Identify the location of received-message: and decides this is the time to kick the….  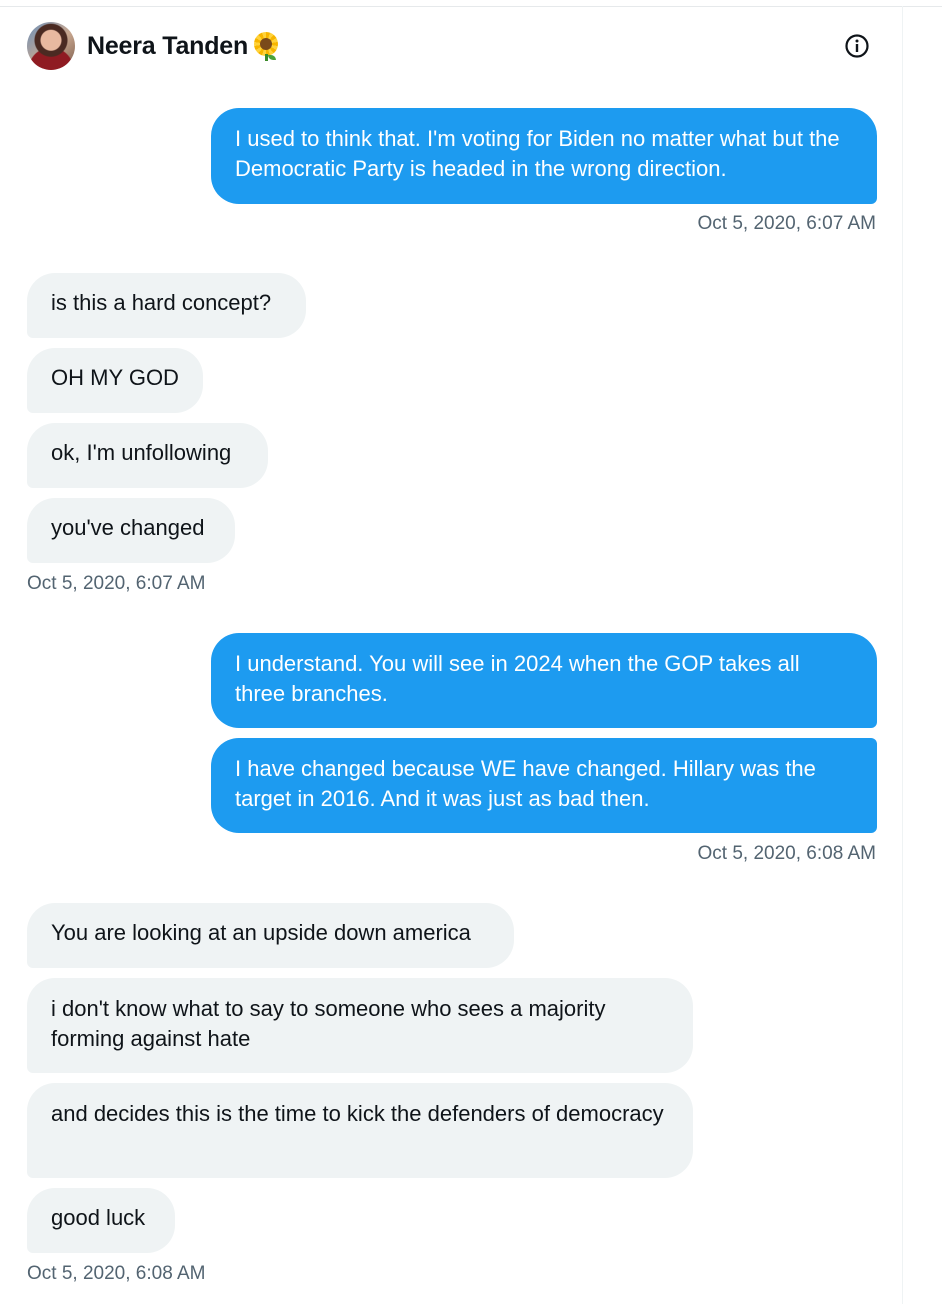
(360, 1130).